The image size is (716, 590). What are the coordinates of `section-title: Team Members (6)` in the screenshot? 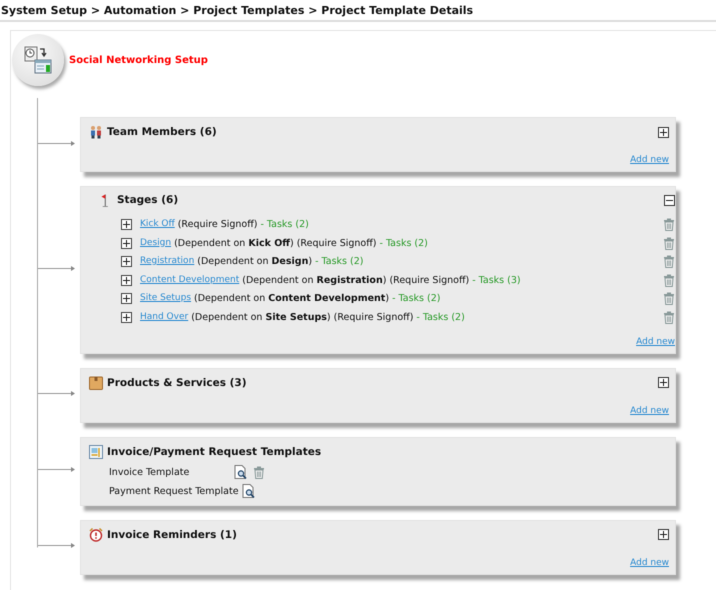 It's located at (162, 132).